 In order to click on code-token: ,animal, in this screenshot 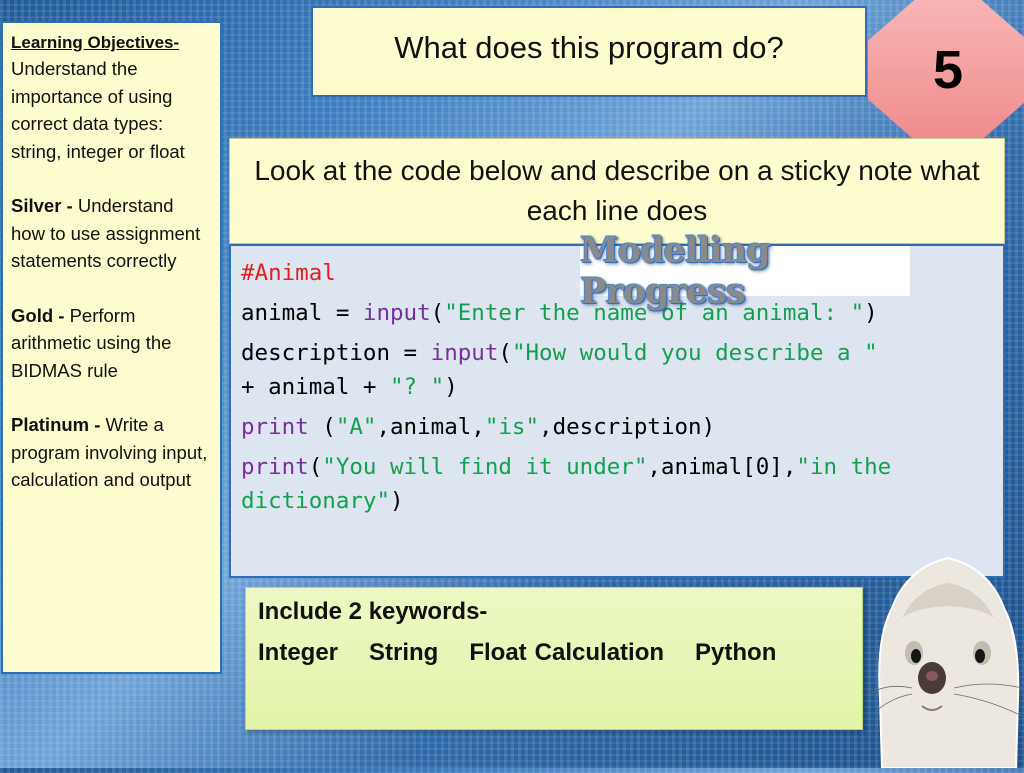, I will do `click(430, 427)`.